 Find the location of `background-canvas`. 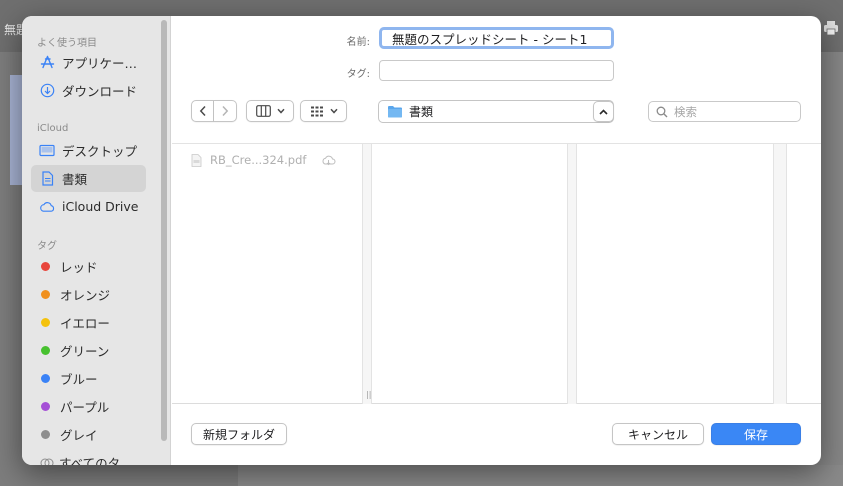

background-canvas is located at coordinates (540, 475).